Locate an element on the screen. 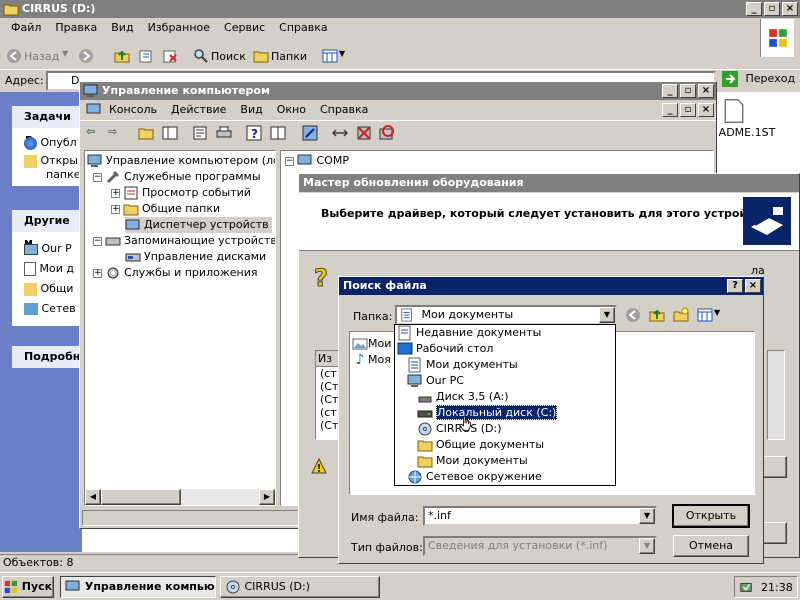  menu-file: Файл is located at coordinates (26, 28).